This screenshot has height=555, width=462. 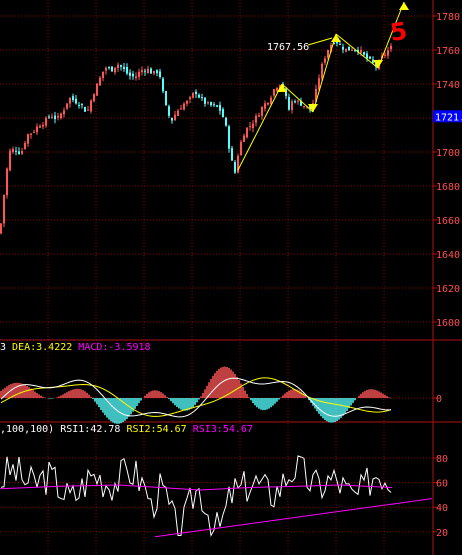 I want to click on tick-label-1640: 1640, so click(x=448, y=255).